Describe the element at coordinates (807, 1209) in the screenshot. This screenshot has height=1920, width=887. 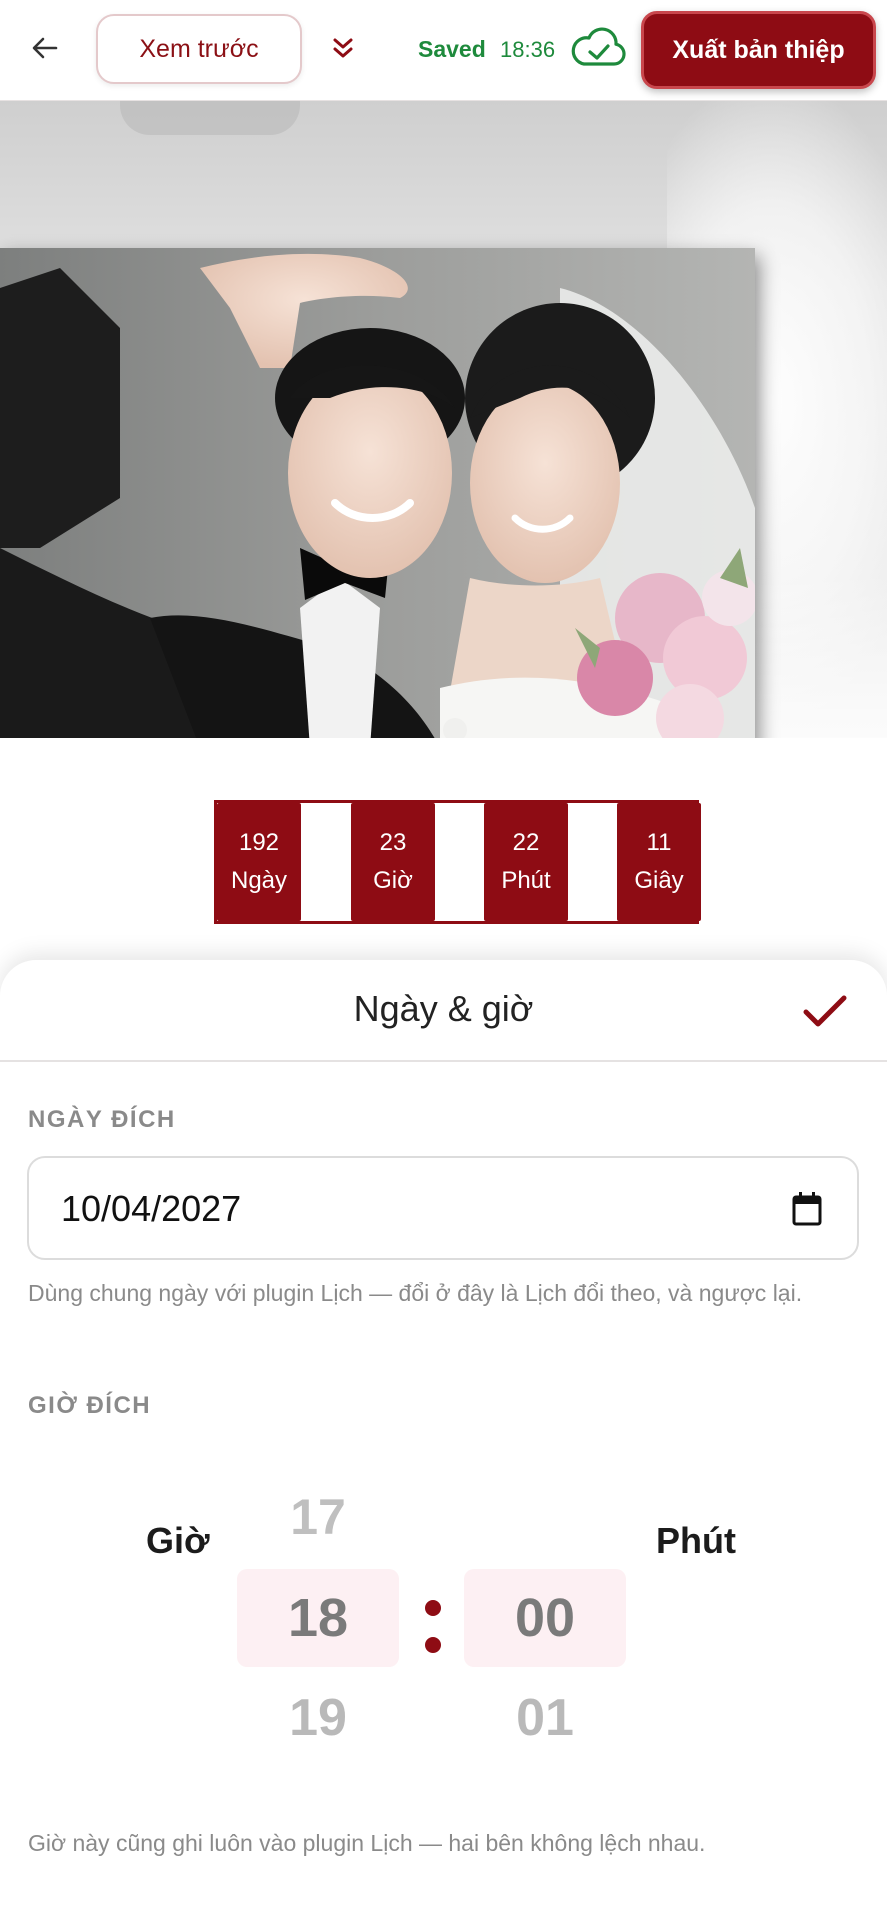
I see `calendar-icon` at that location.